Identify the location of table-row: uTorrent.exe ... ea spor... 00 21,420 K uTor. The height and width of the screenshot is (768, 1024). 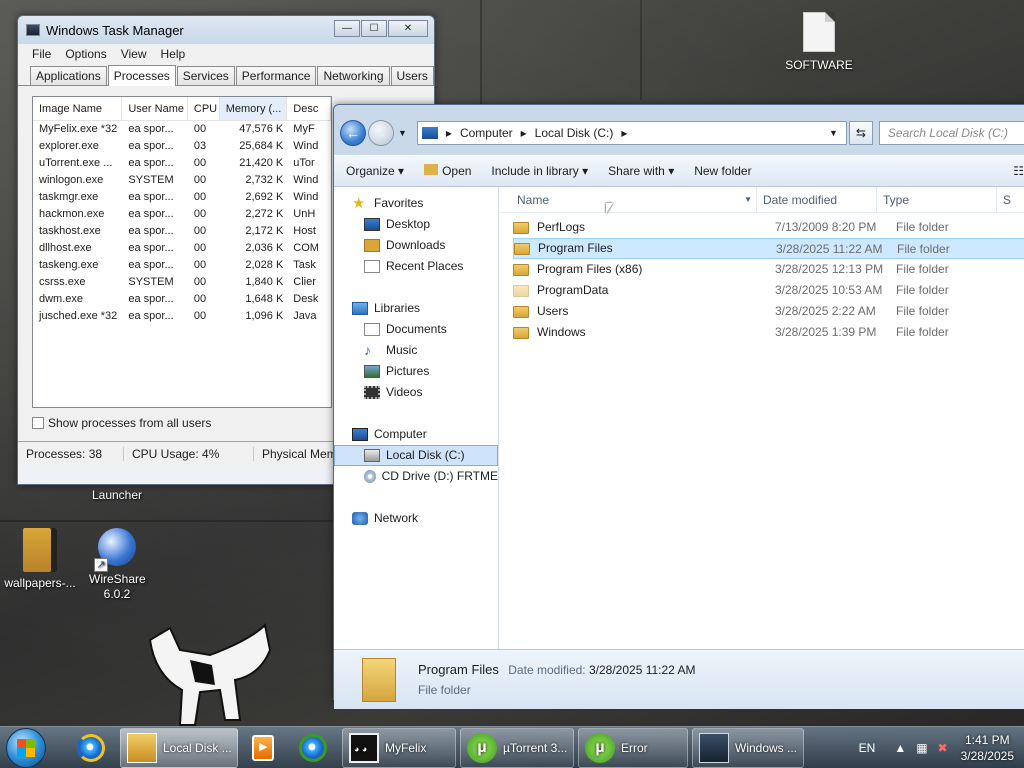
(182, 163).